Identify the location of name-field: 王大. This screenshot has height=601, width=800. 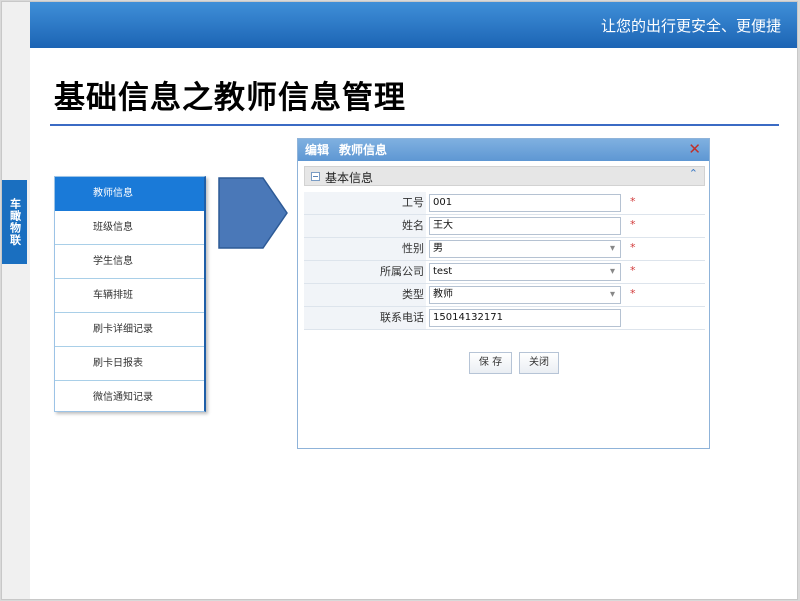
(525, 226).